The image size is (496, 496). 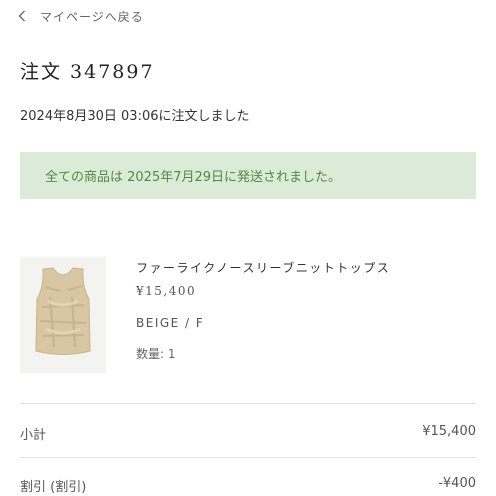 What do you see at coordinates (53, 487) in the screenshot?
I see `discount-label: 割引 (割引)` at bounding box center [53, 487].